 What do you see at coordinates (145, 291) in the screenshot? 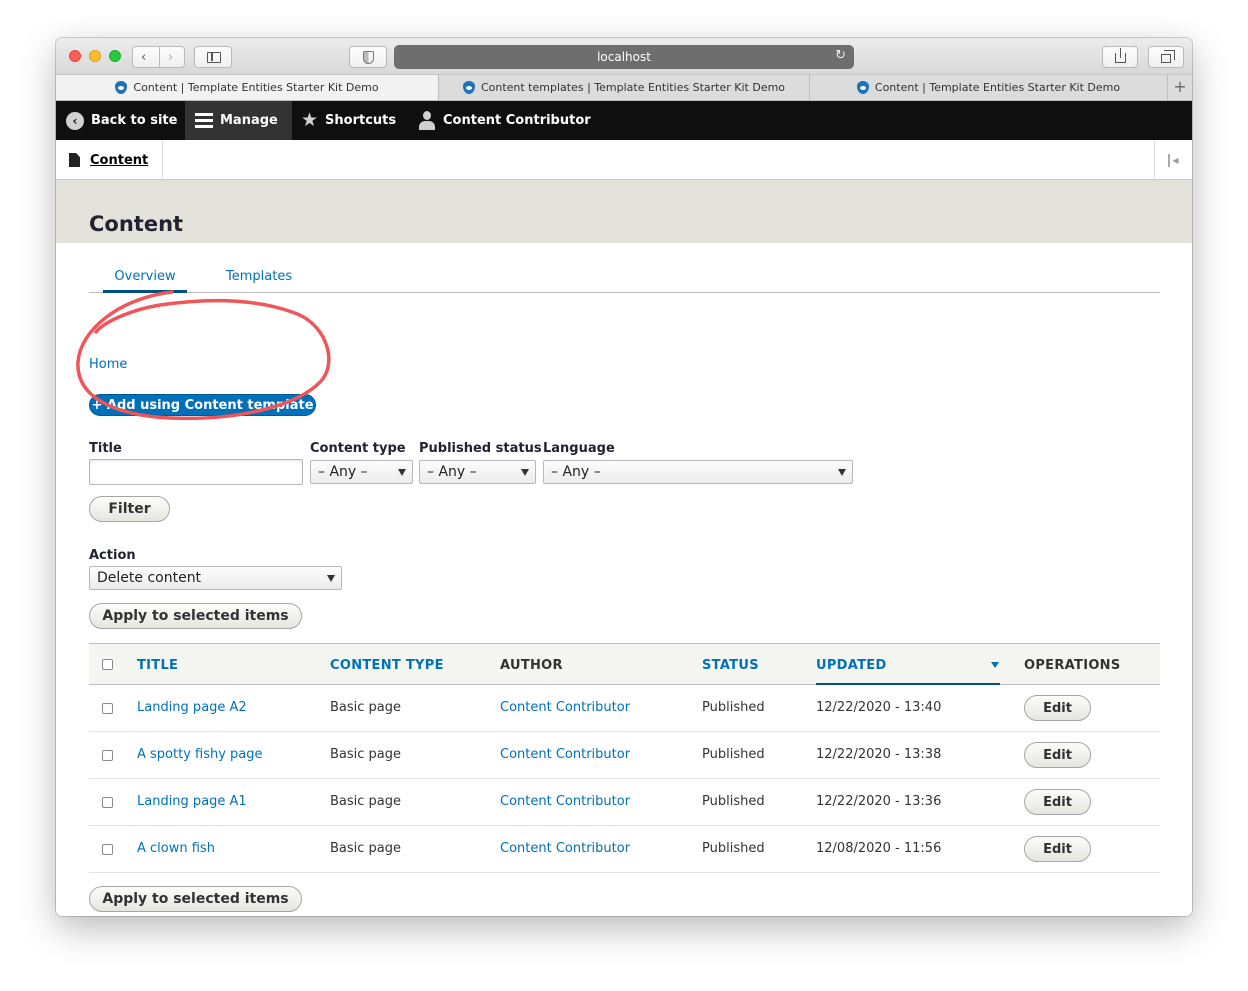
I see `active-tab-indicator` at bounding box center [145, 291].